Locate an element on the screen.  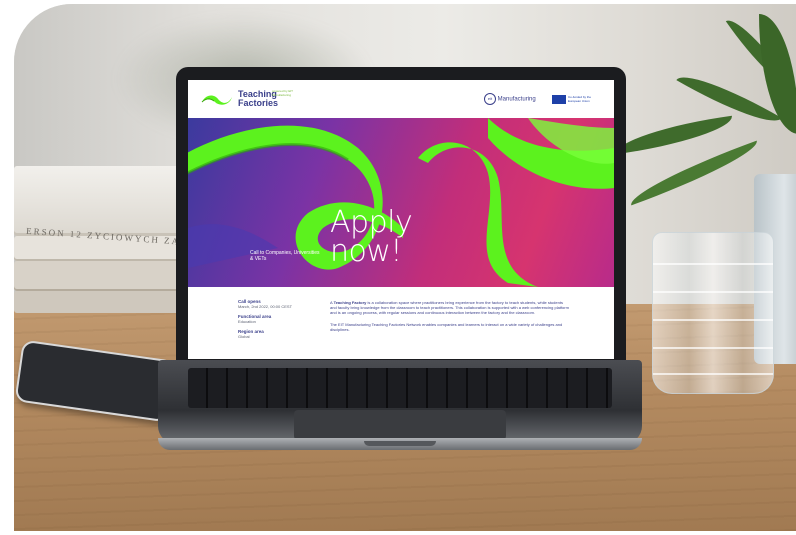
eu-logo-text: Co-funded by the European Union is located at coordinates (580, 99).